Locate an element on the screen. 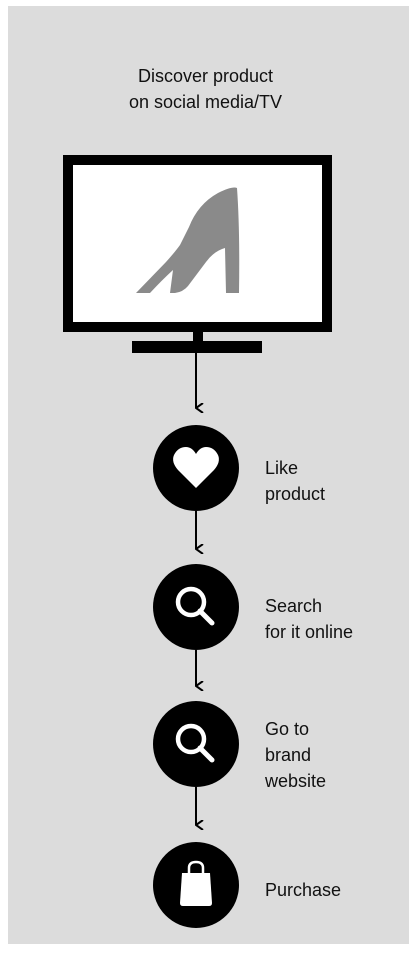 The image size is (411, 955). step-label-brand-website: Go to brand website is located at coordinates (296, 755).